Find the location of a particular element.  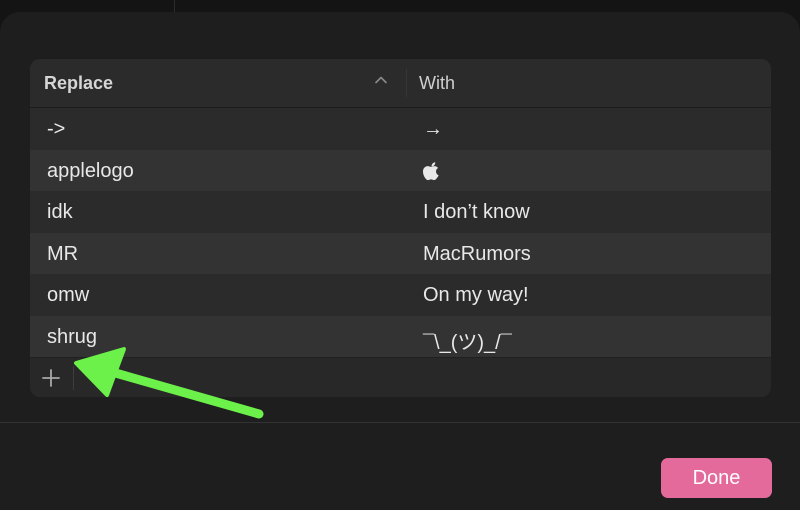

sheet-divider is located at coordinates (400, 422).